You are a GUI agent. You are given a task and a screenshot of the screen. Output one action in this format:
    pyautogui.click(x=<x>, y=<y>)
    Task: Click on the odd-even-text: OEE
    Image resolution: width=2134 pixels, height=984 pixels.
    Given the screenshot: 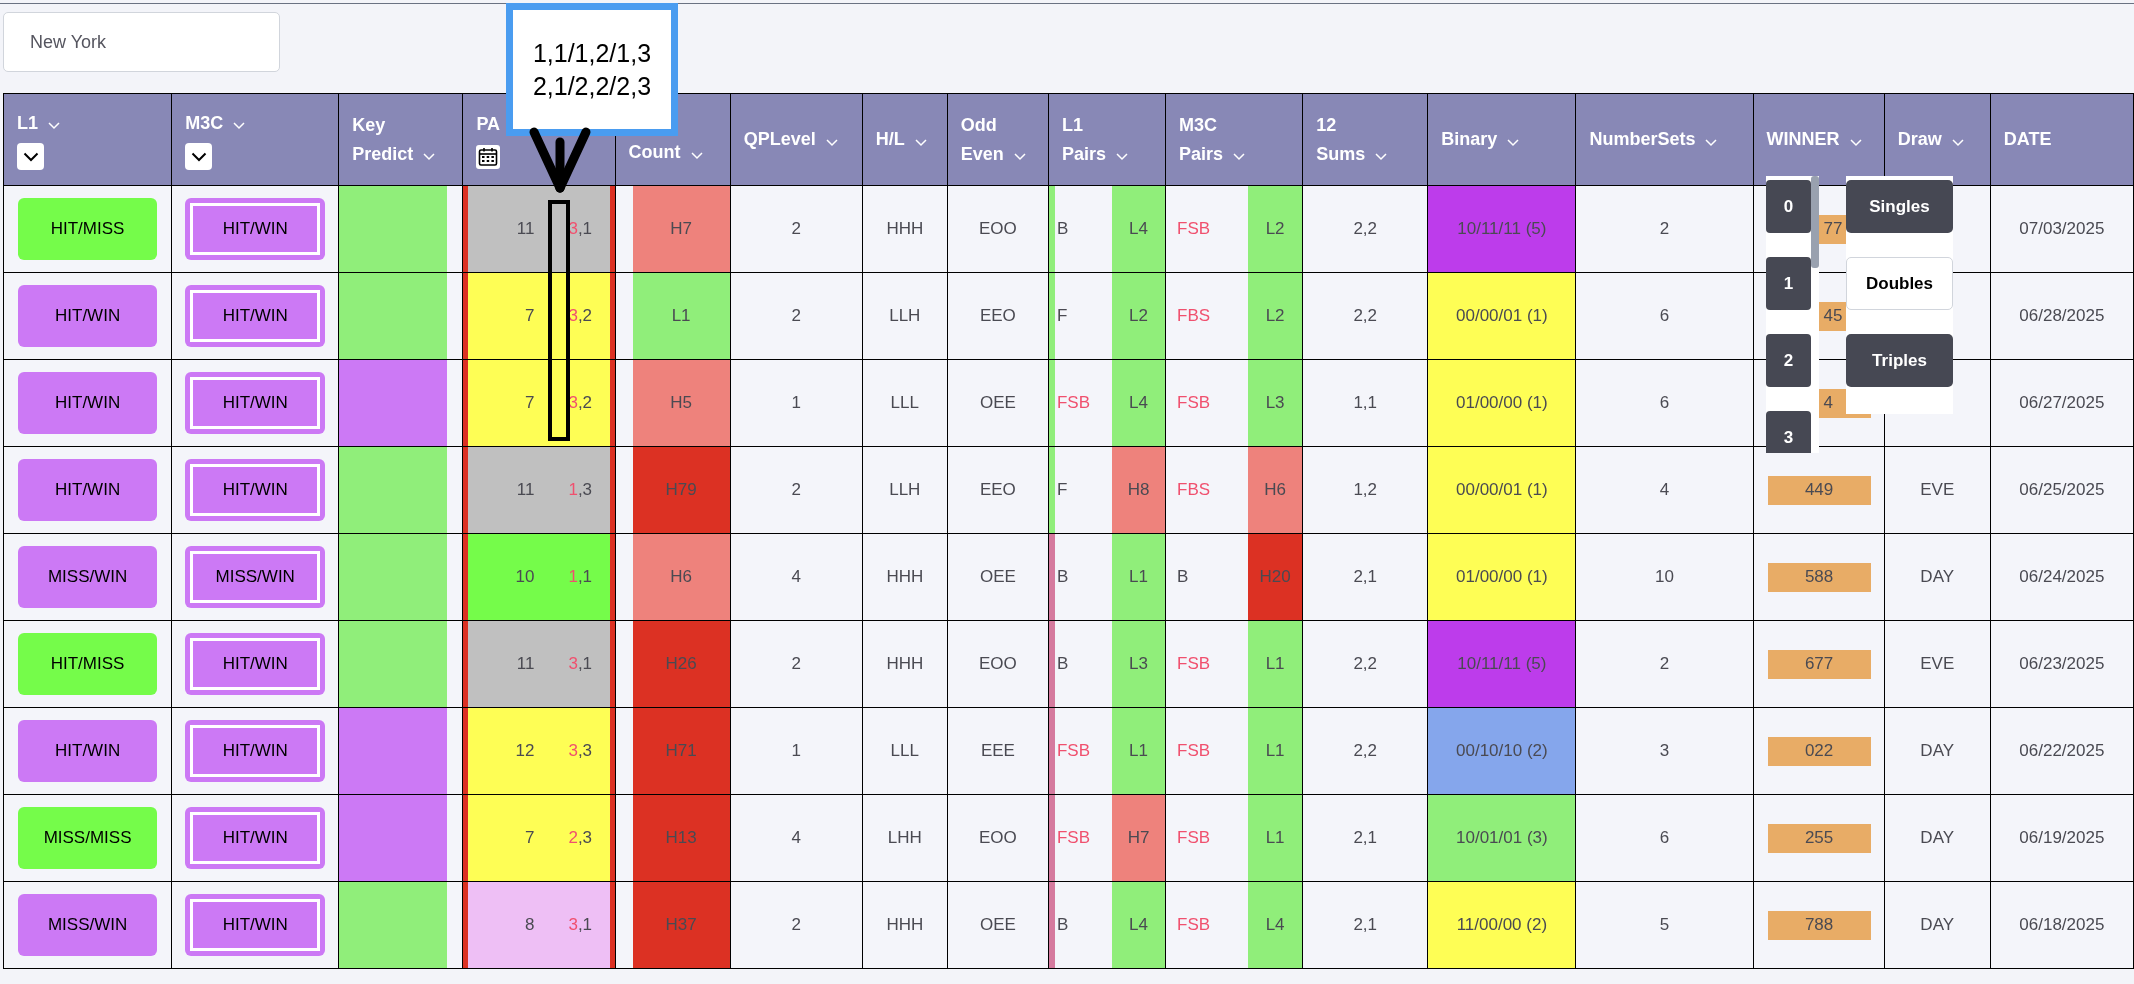 What is the action you would take?
    pyautogui.click(x=997, y=403)
    